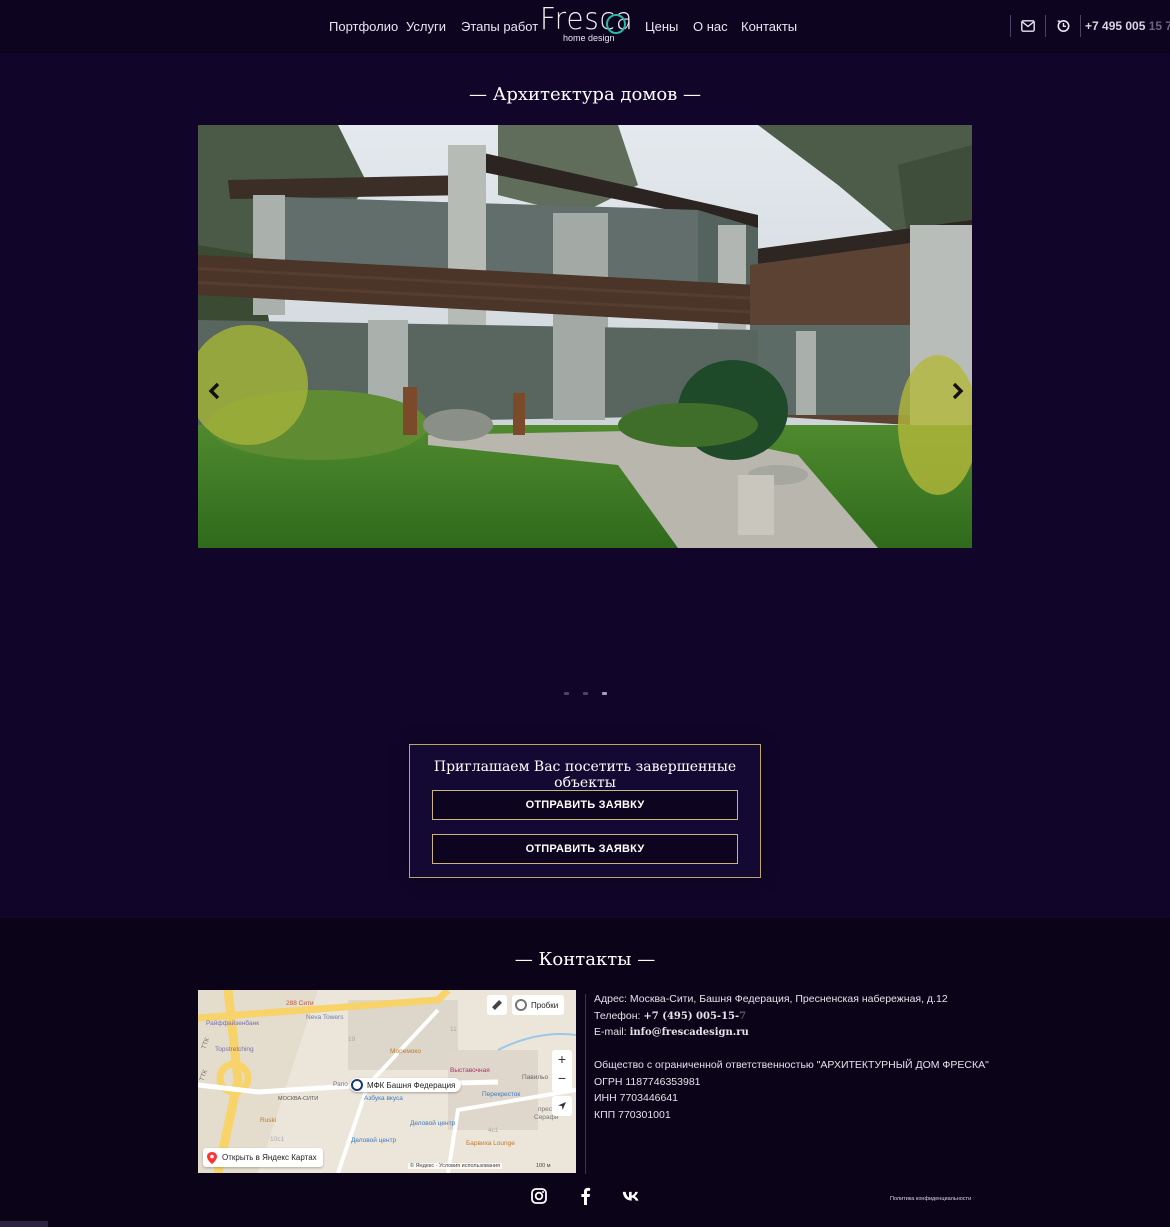 Image resolution: width=1170 pixels, height=1227 pixels. What do you see at coordinates (562, 1059) in the screenshot?
I see `zoom-in-button: +` at bounding box center [562, 1059].